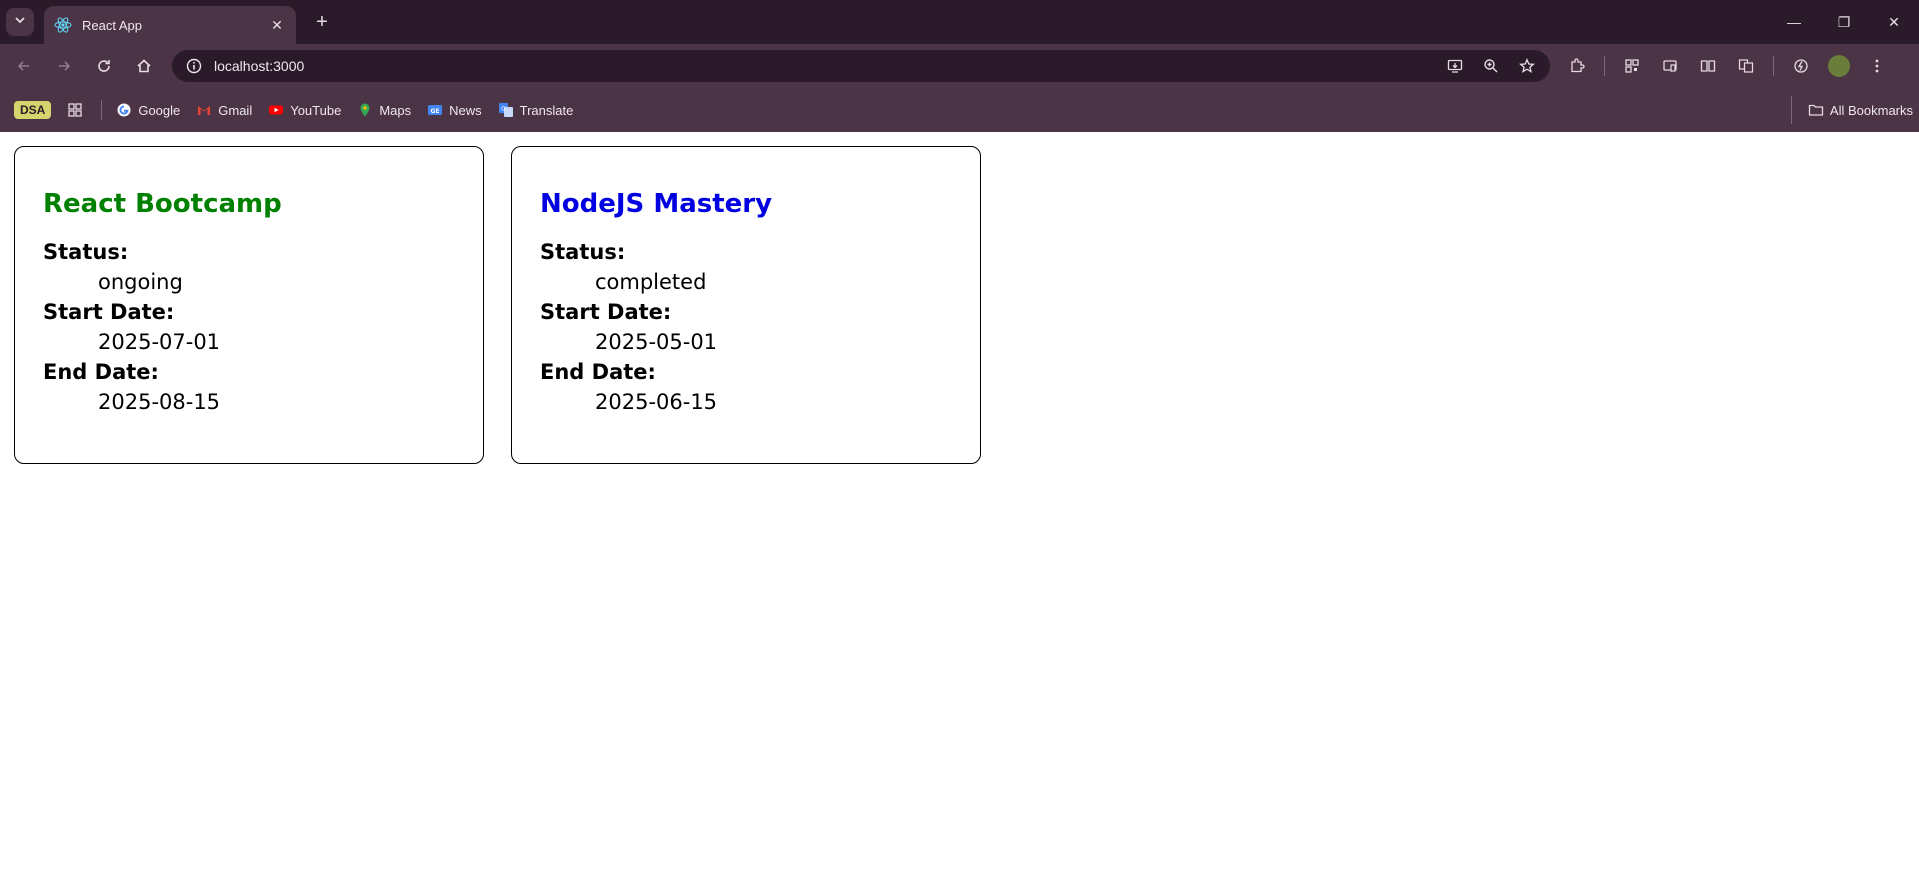  I want to click on bookmark-folder-dsa: DSA, so click(33, 110).